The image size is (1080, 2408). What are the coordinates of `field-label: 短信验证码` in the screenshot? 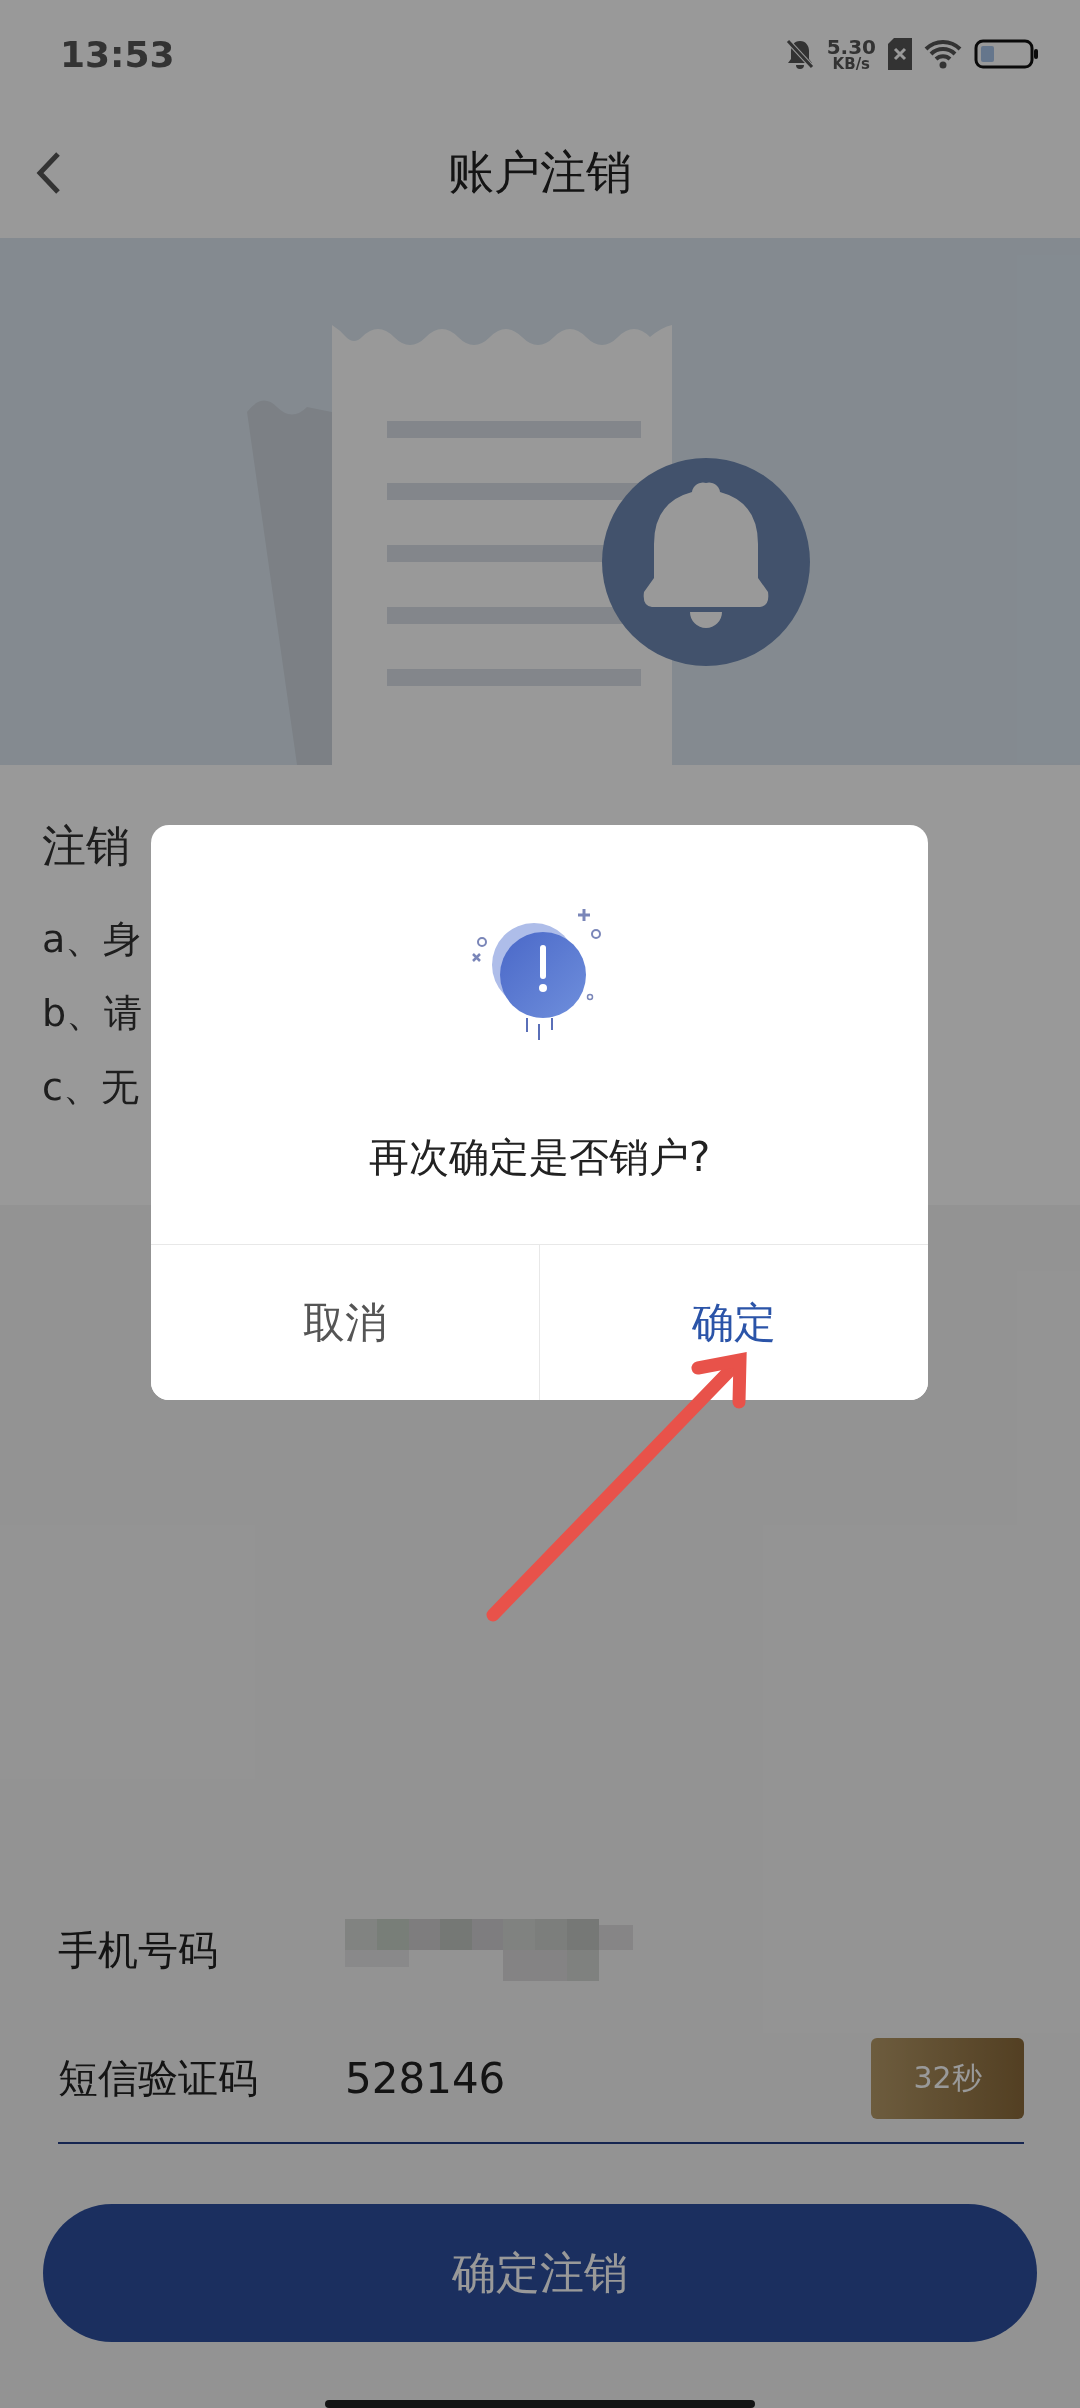 It's located at (158, 2078).